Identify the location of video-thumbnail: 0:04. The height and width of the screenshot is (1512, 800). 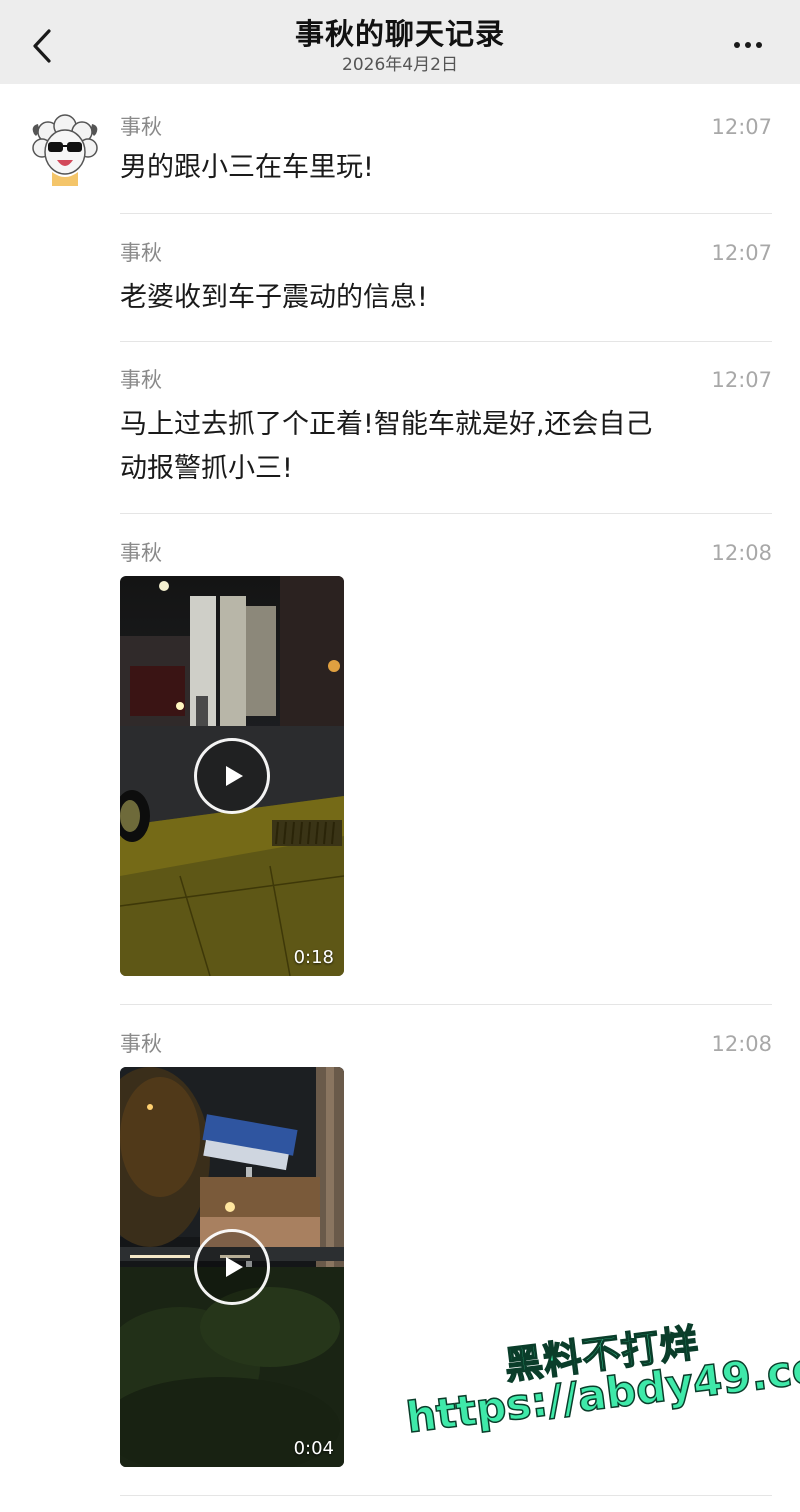
(232, 1267).